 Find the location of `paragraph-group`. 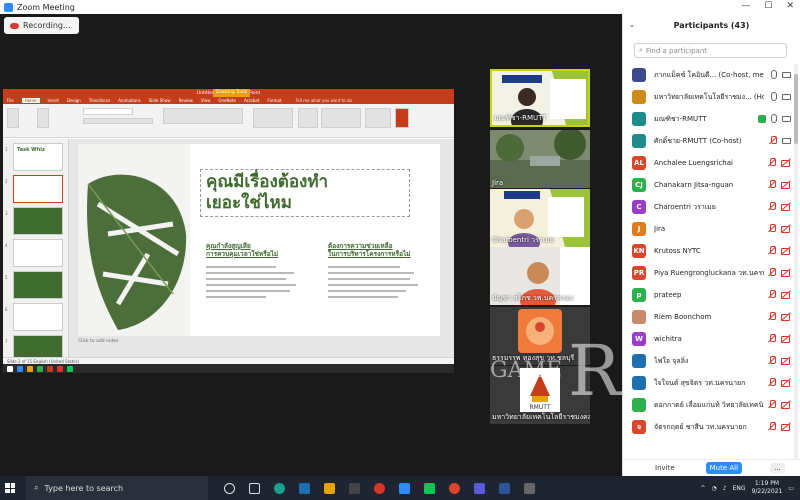

paragraph-group is located at coordinates (203, 116).